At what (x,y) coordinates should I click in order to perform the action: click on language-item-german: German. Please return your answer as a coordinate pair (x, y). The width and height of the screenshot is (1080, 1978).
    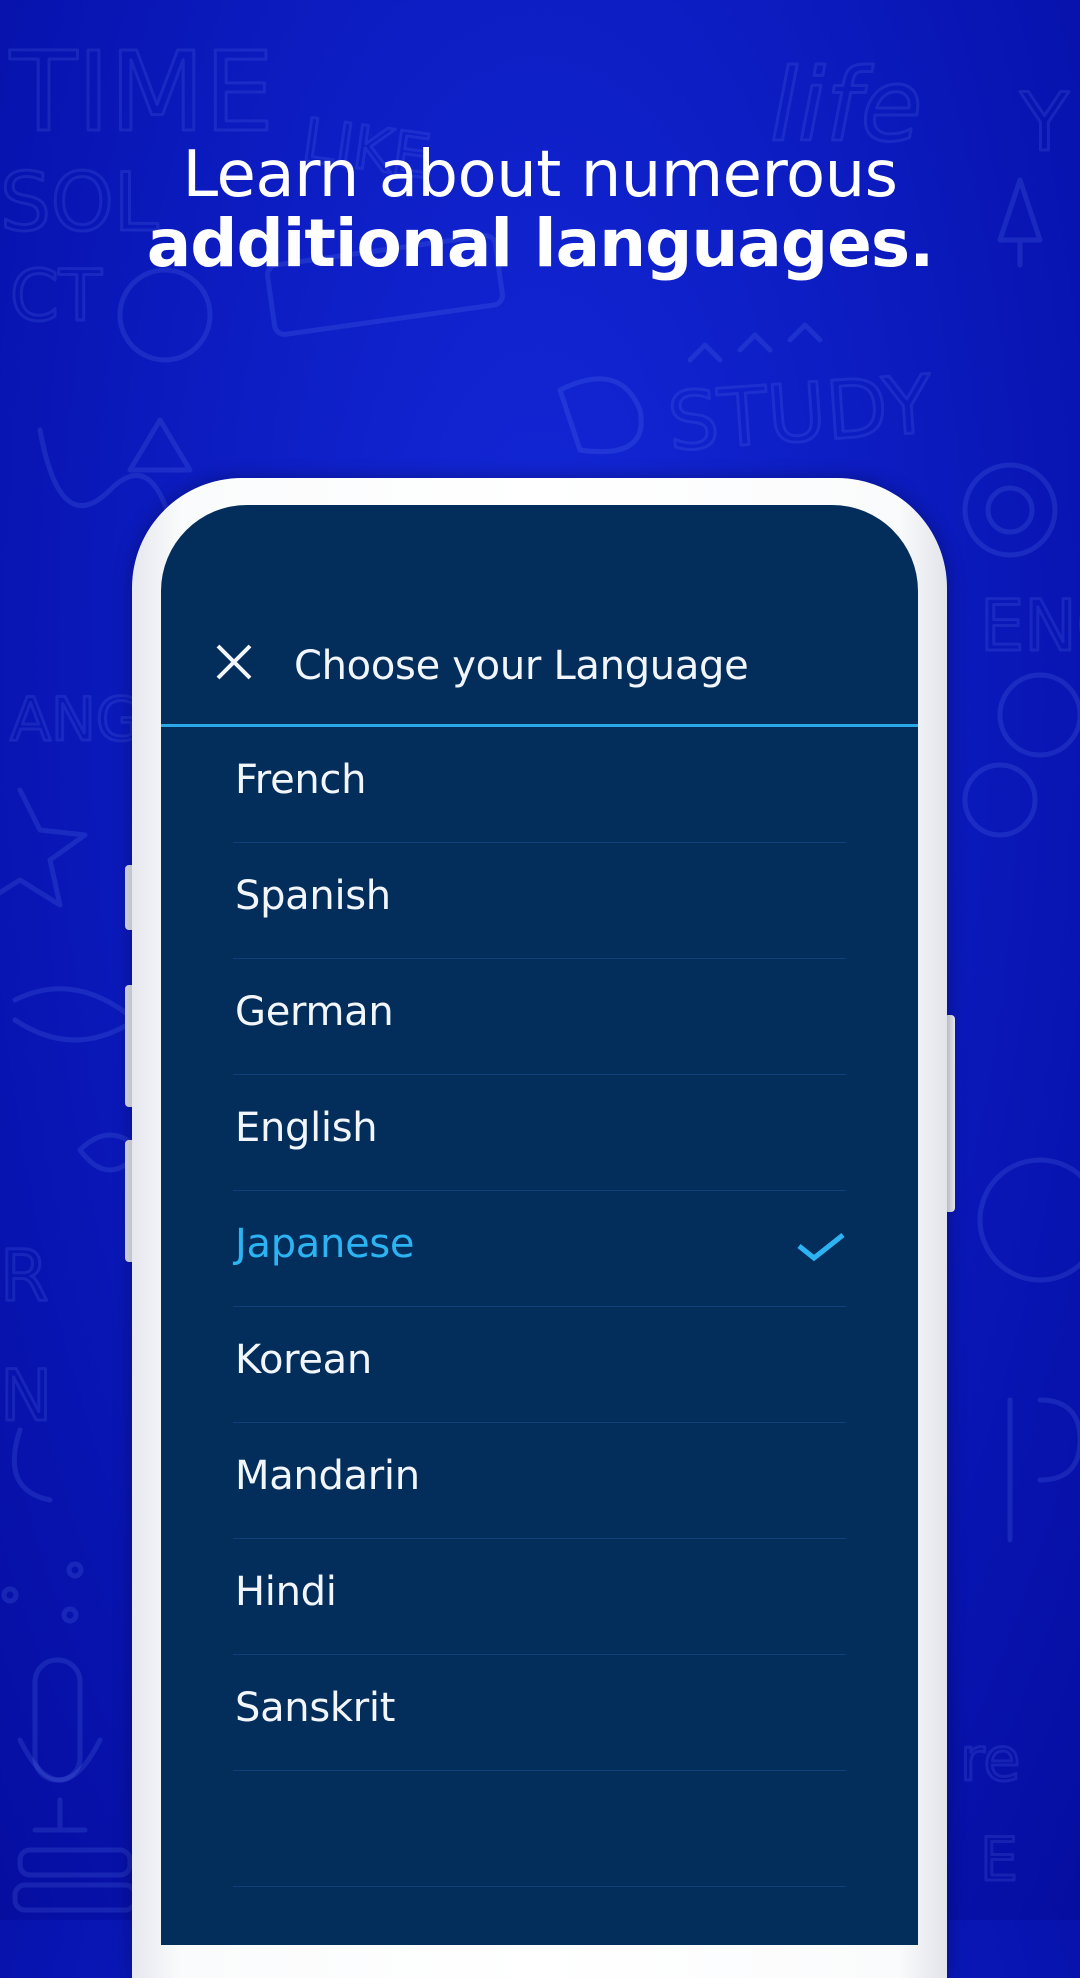
    Looking at the image, I should click on (539, 1017).